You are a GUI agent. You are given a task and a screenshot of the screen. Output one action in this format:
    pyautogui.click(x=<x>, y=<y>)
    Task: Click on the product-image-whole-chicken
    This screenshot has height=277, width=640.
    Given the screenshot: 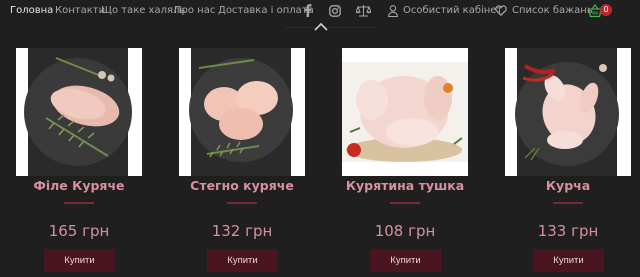 What is the action you would take?
    pyautogui.click(x=405, y=112)
    